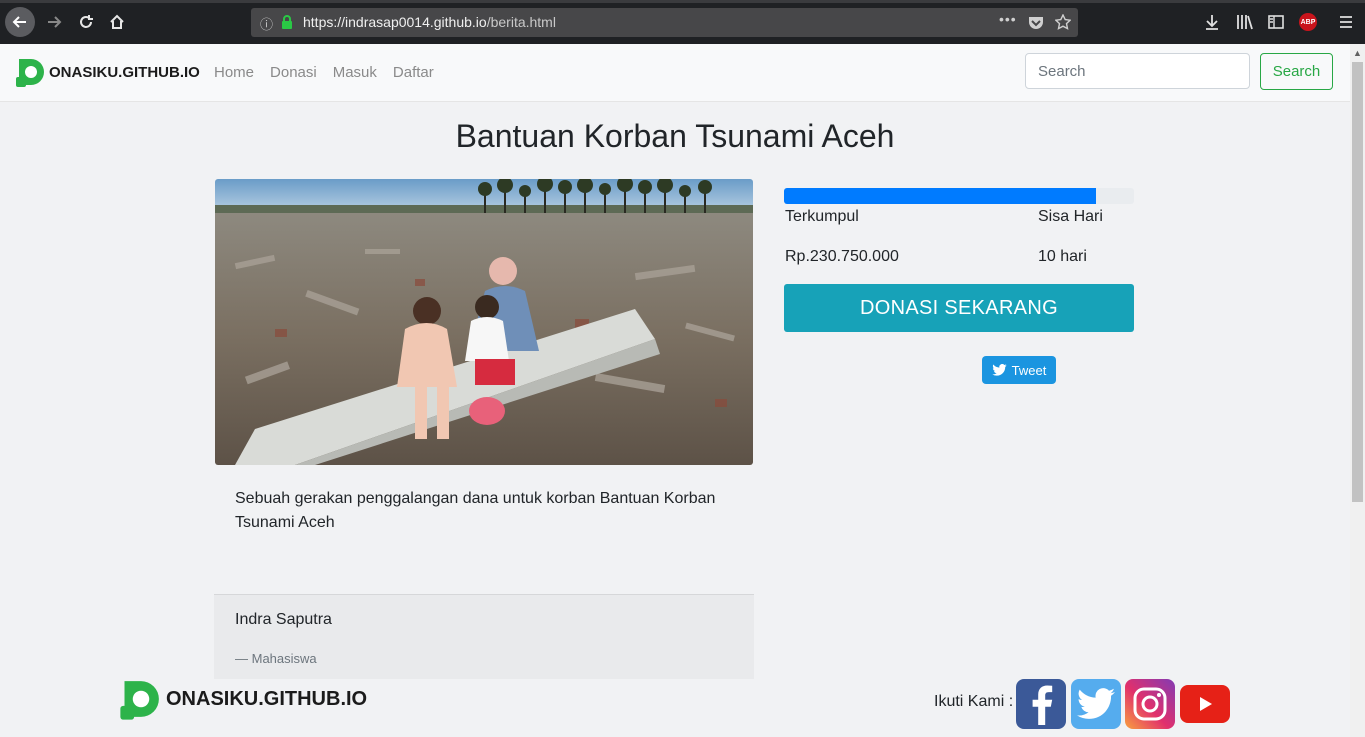  I want to click on search-input, so click(1137, 71).